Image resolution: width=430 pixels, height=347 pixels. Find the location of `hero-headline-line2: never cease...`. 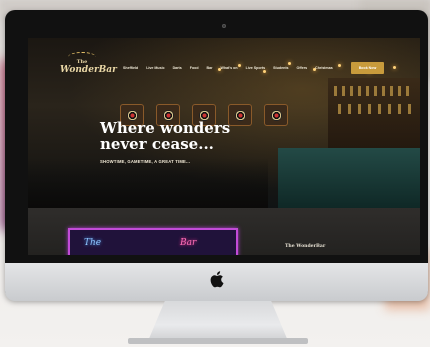

hero-headline-line2: never cease... is located at coordinates (157, 144).